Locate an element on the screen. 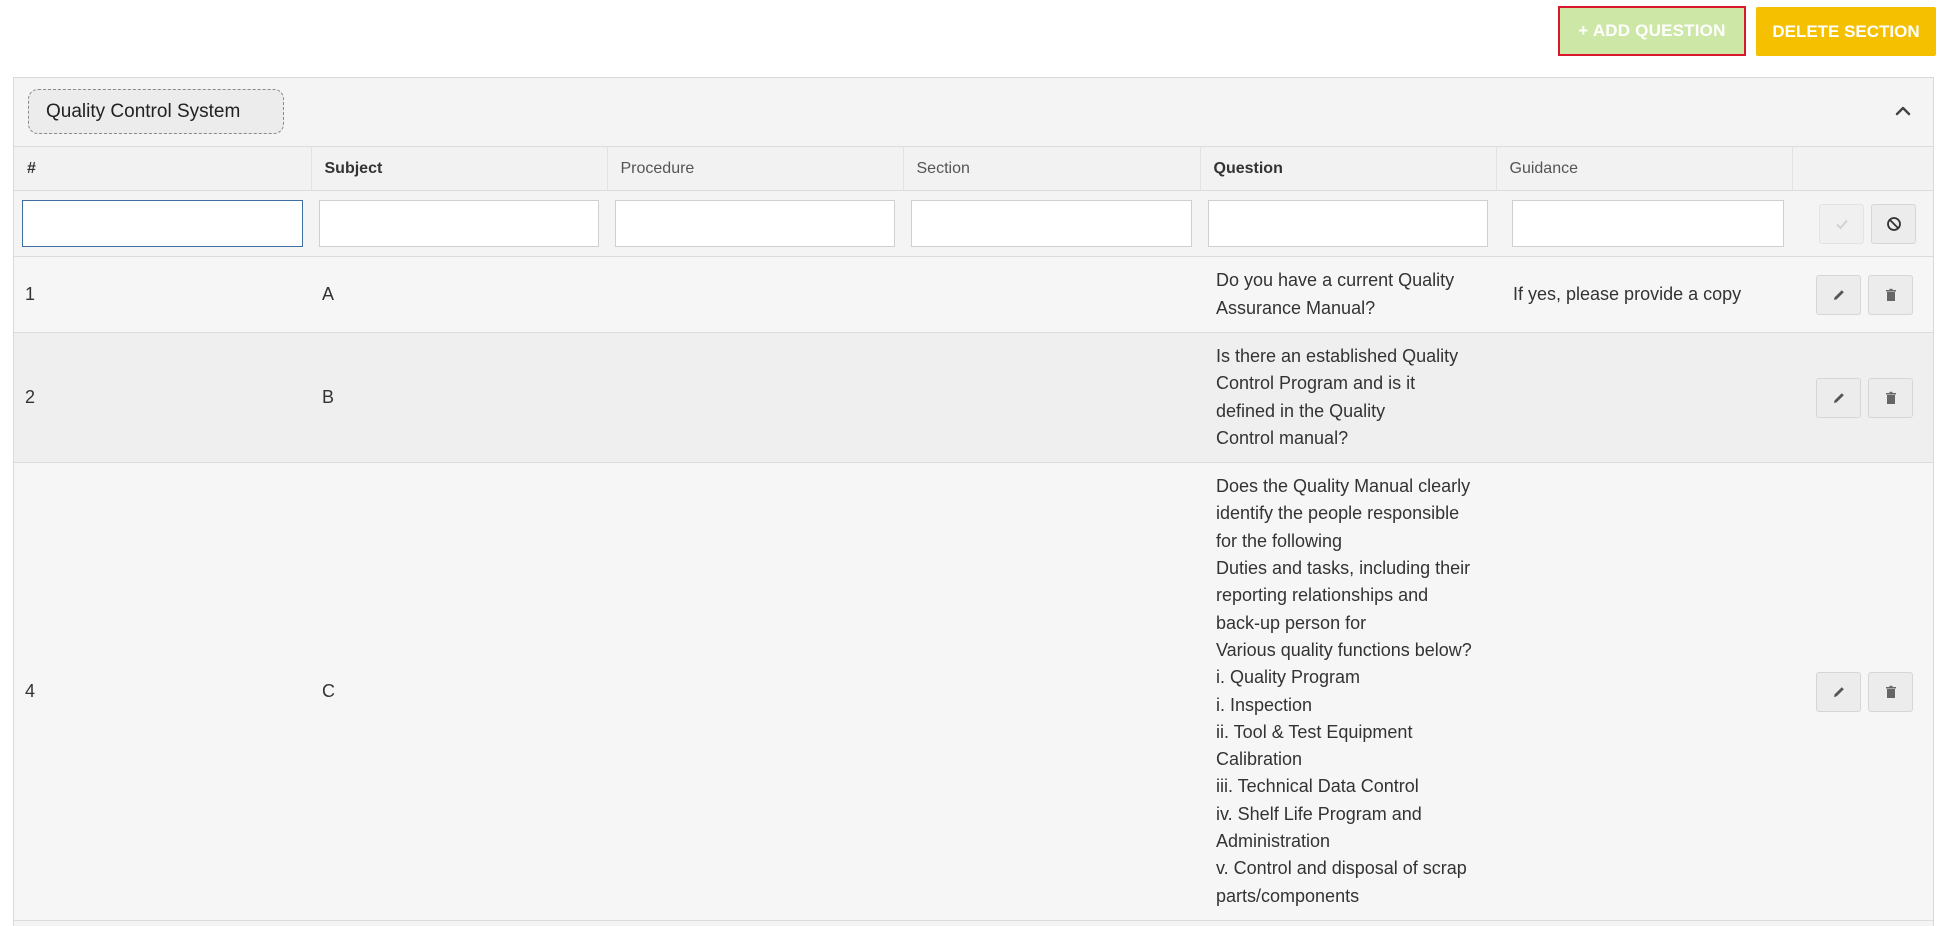 Image resolution: width=1946 pixels, height=926 pixels. confirm-button is located at coordinates (1841, 223).